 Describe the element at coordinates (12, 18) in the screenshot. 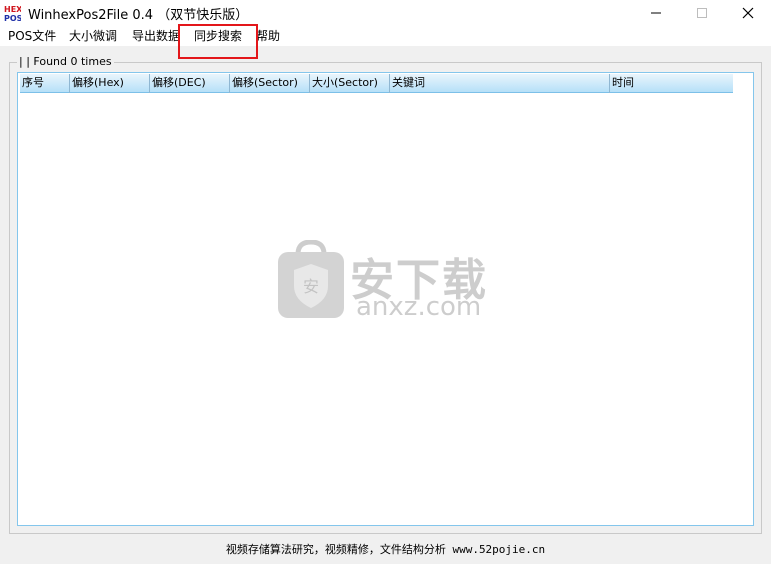

I see `svg-text: POS` at that location.